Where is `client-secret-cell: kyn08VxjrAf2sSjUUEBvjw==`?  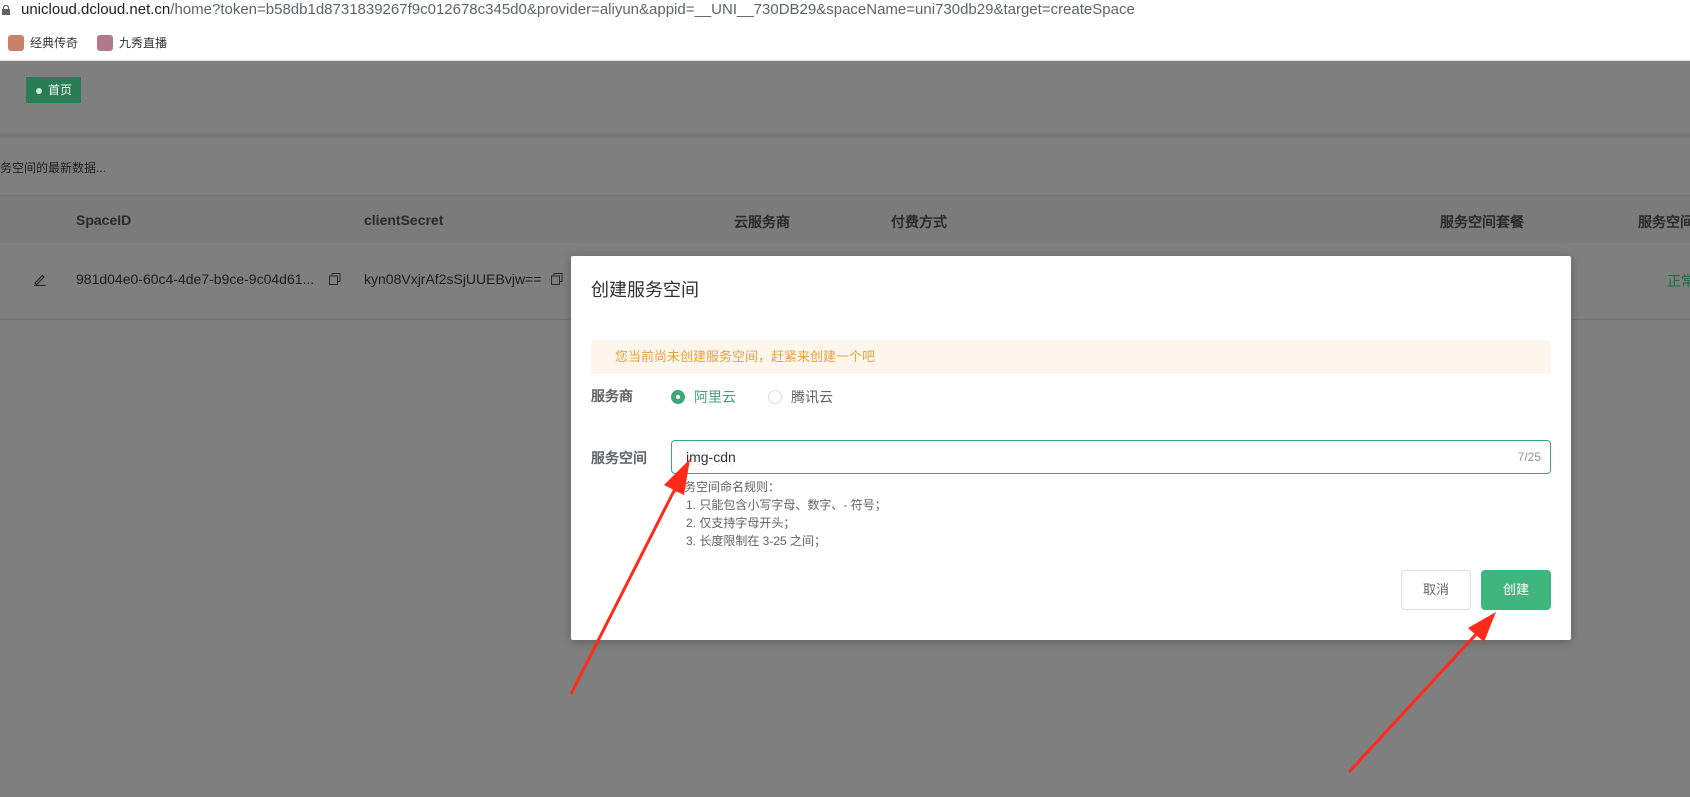
client-secret-cell: kyn08VxjrAf2sSjUUEBvjw== is located at coordinates (453, 279).